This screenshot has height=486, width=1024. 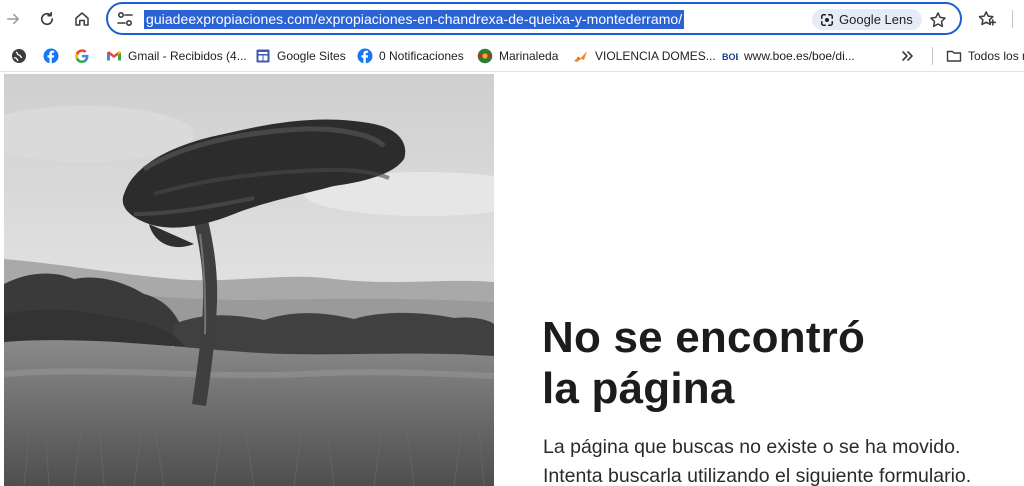 I want to click on forward-button, so click(x=13, y=19).